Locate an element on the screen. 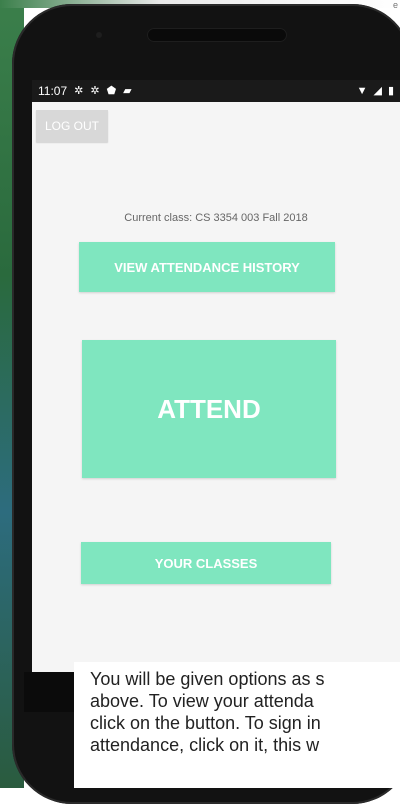  view-attendance-history-button: VIEW ATTENDANCE HISTORY is located at coordinates (207, 267).